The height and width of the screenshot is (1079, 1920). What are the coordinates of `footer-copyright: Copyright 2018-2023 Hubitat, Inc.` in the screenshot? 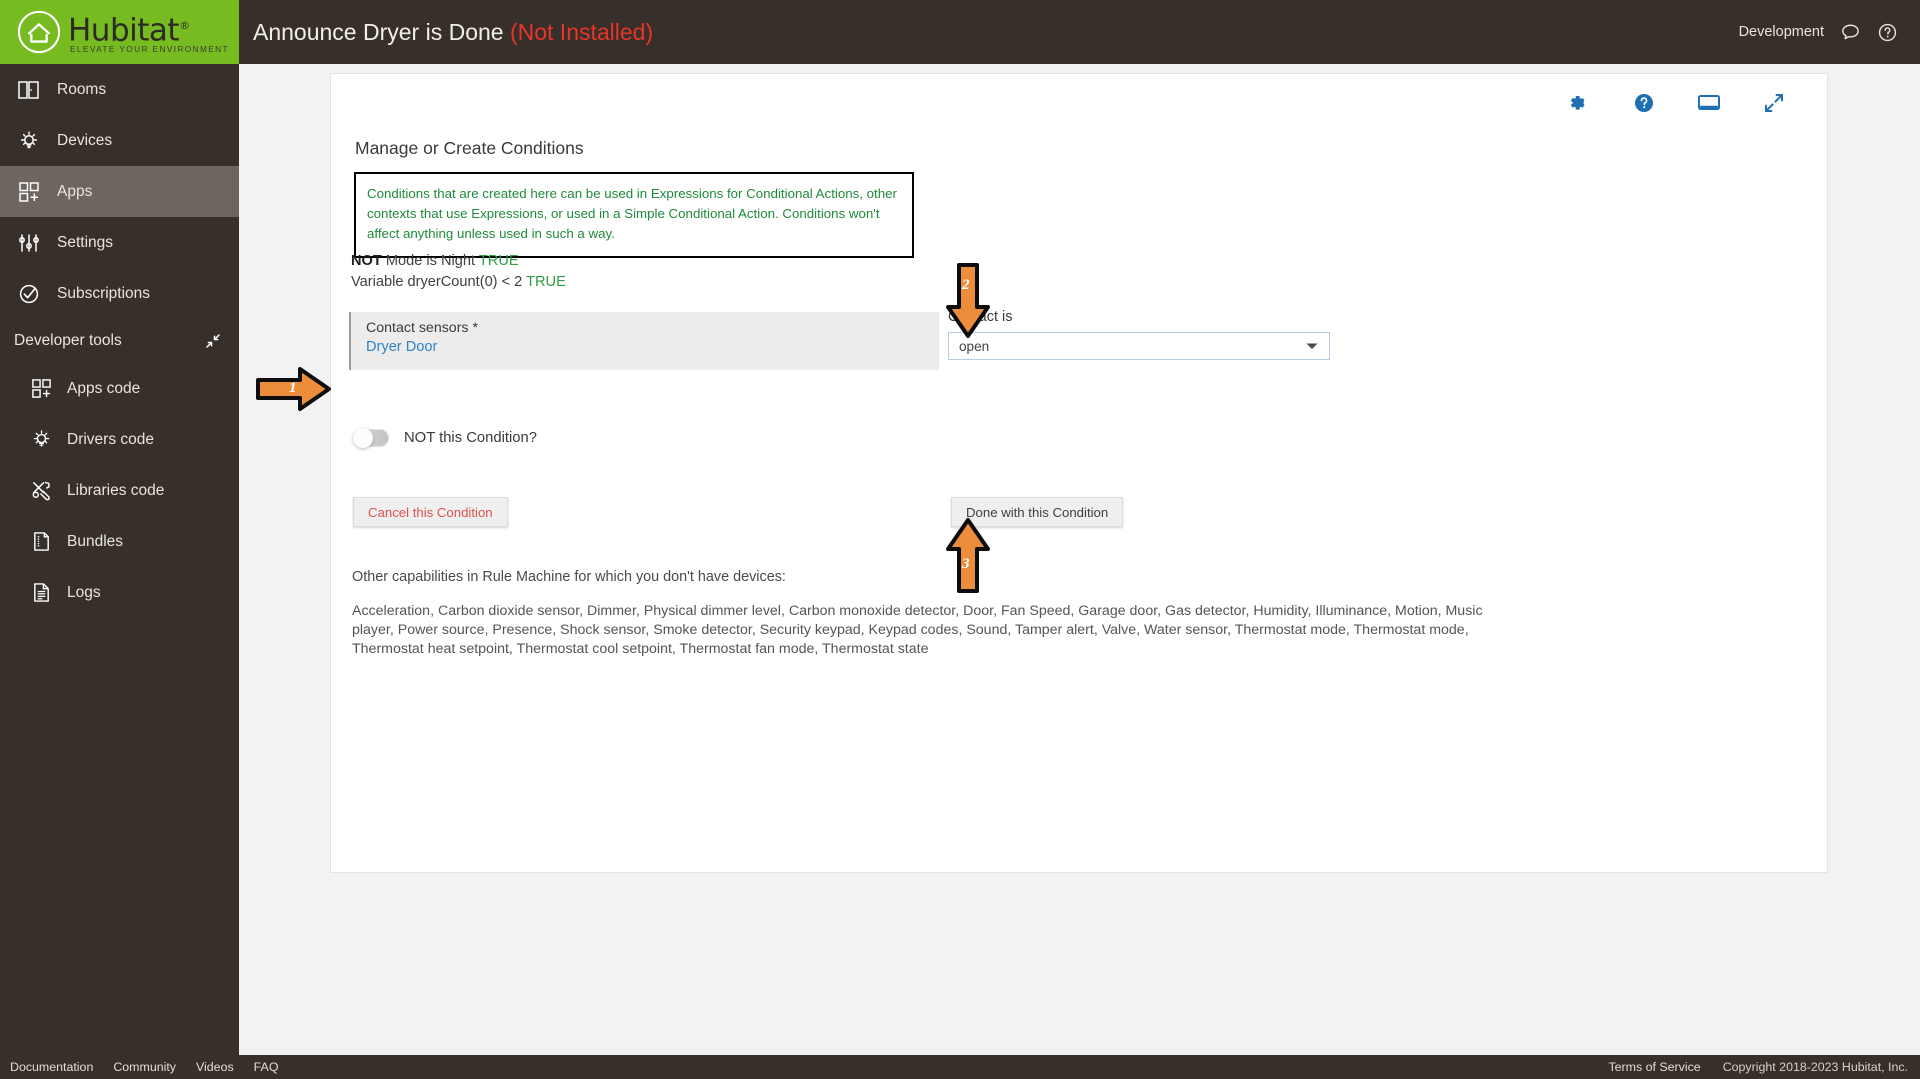 It's located at (1815, 1067).